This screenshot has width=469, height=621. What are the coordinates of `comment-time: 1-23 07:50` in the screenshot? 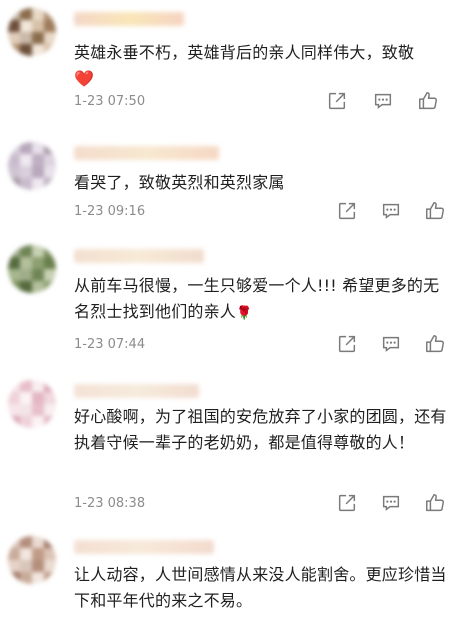 It's located at (110, 101).